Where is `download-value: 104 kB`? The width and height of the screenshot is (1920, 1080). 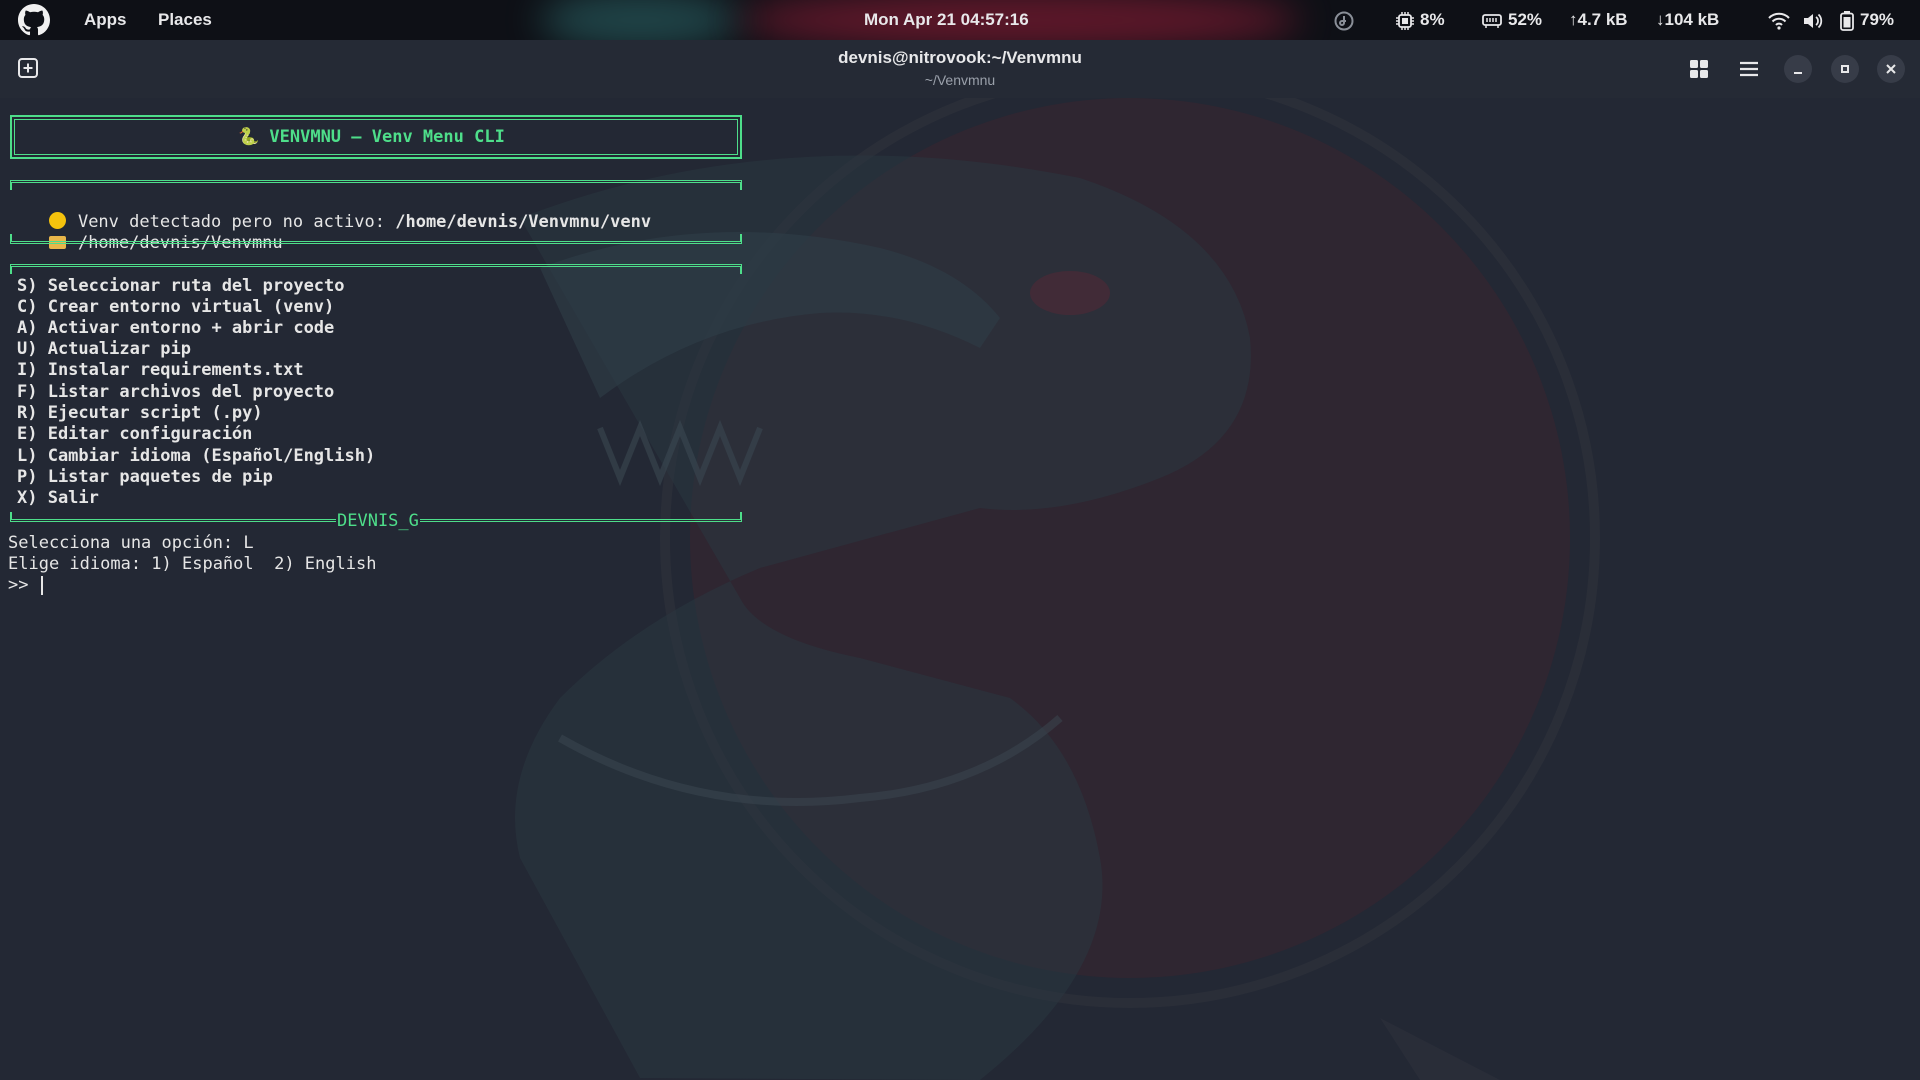 download-value: 104 kB is located at coordinates (1692, 19).